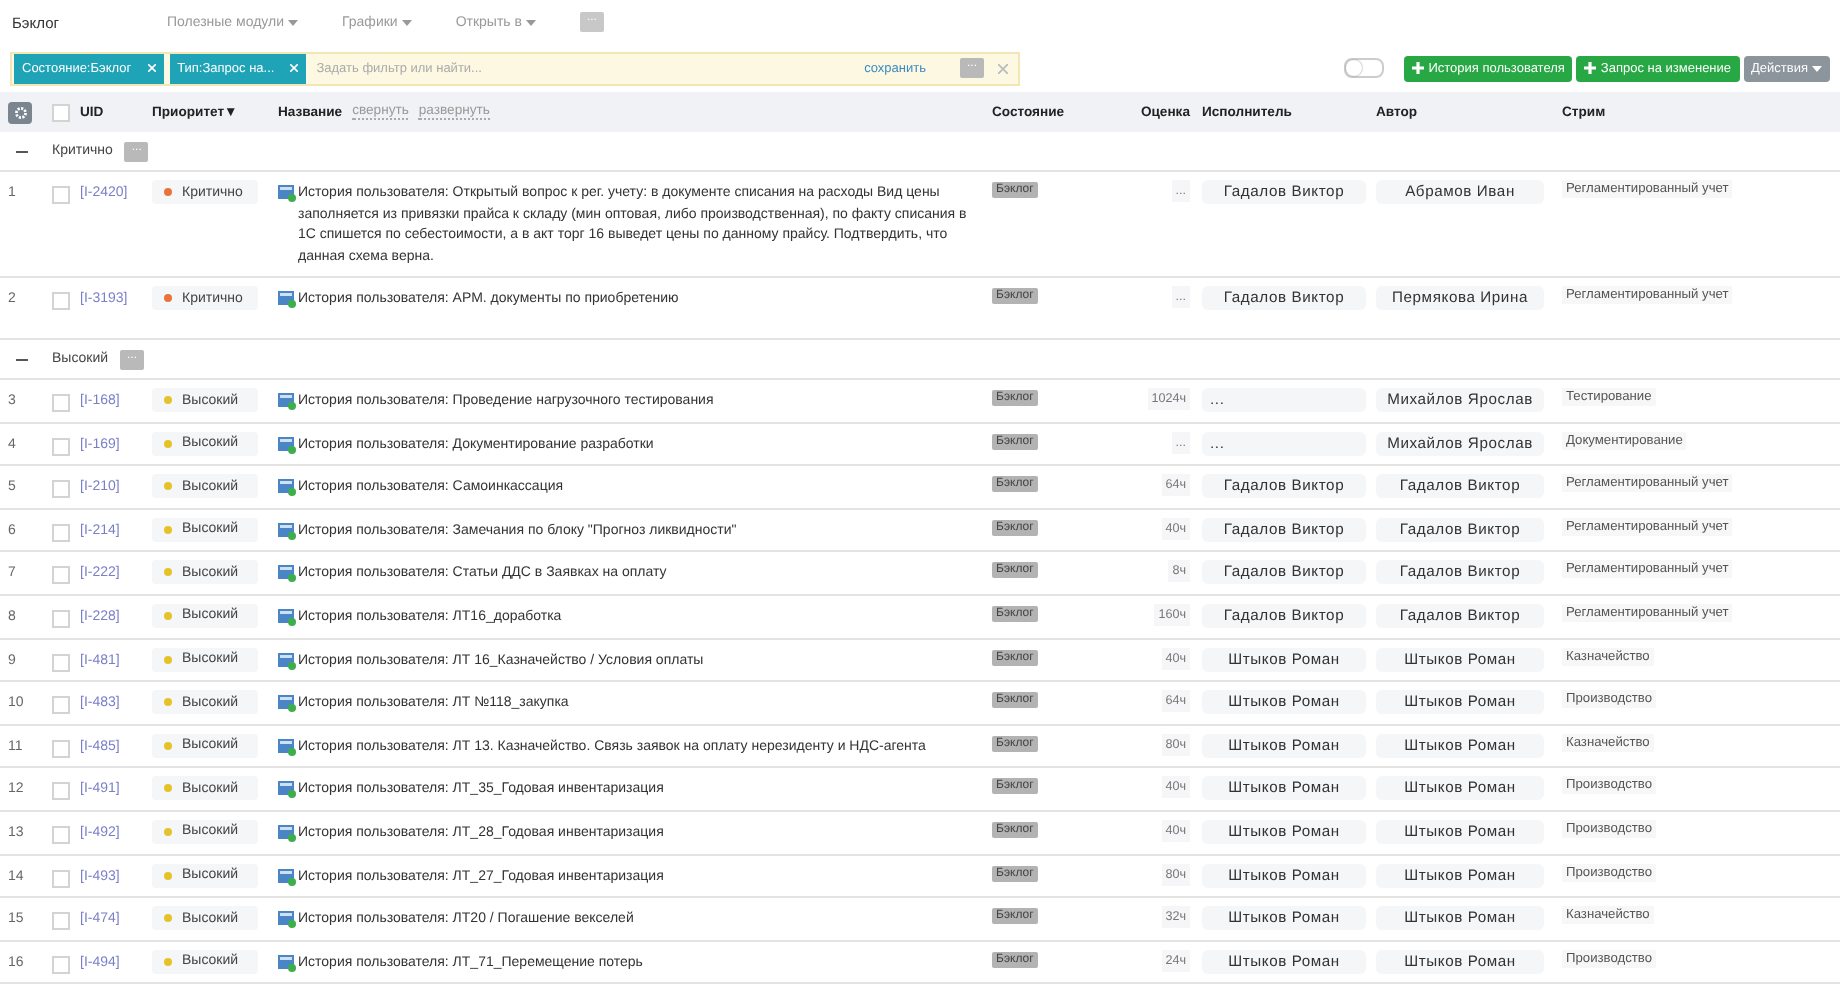  I want to click on toggle-switch, so click(1364, 68).